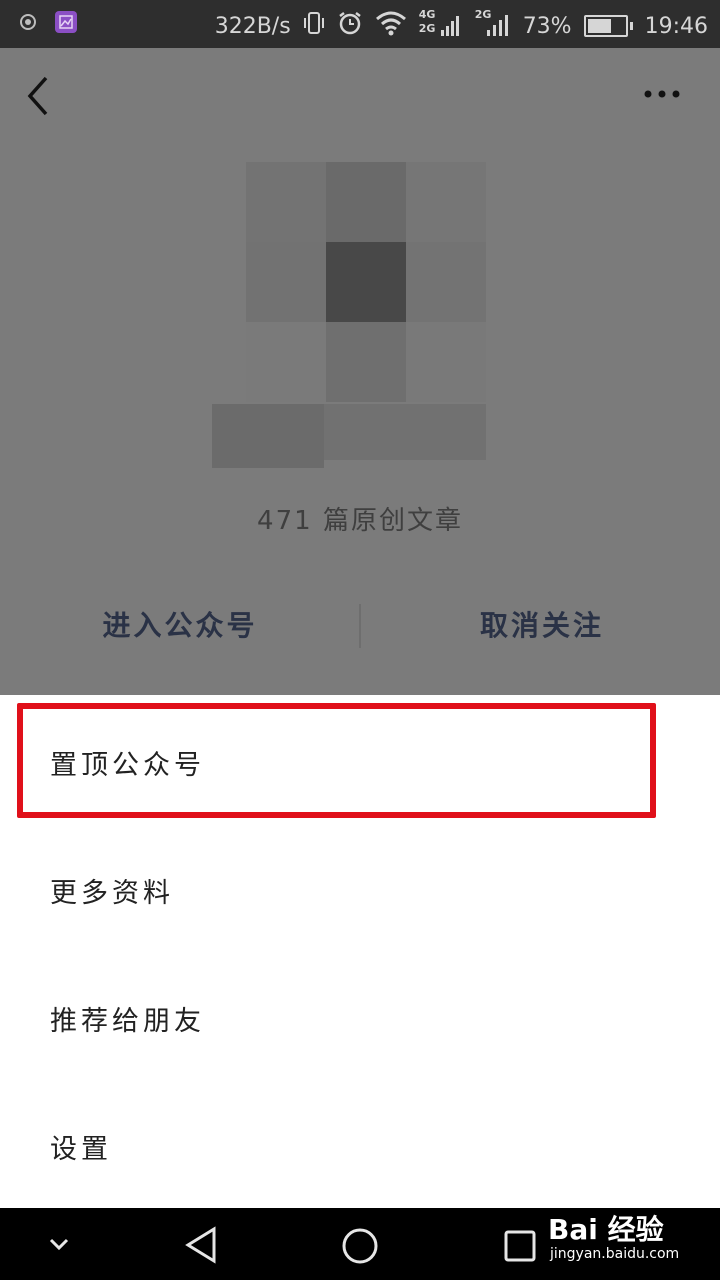 Image resolution: width=720 pixels, height=1280 pixels. I want to click on baidu-jingyan-watermark: Bai 经验 jingyan.baidu.com, so click(632, 1236).